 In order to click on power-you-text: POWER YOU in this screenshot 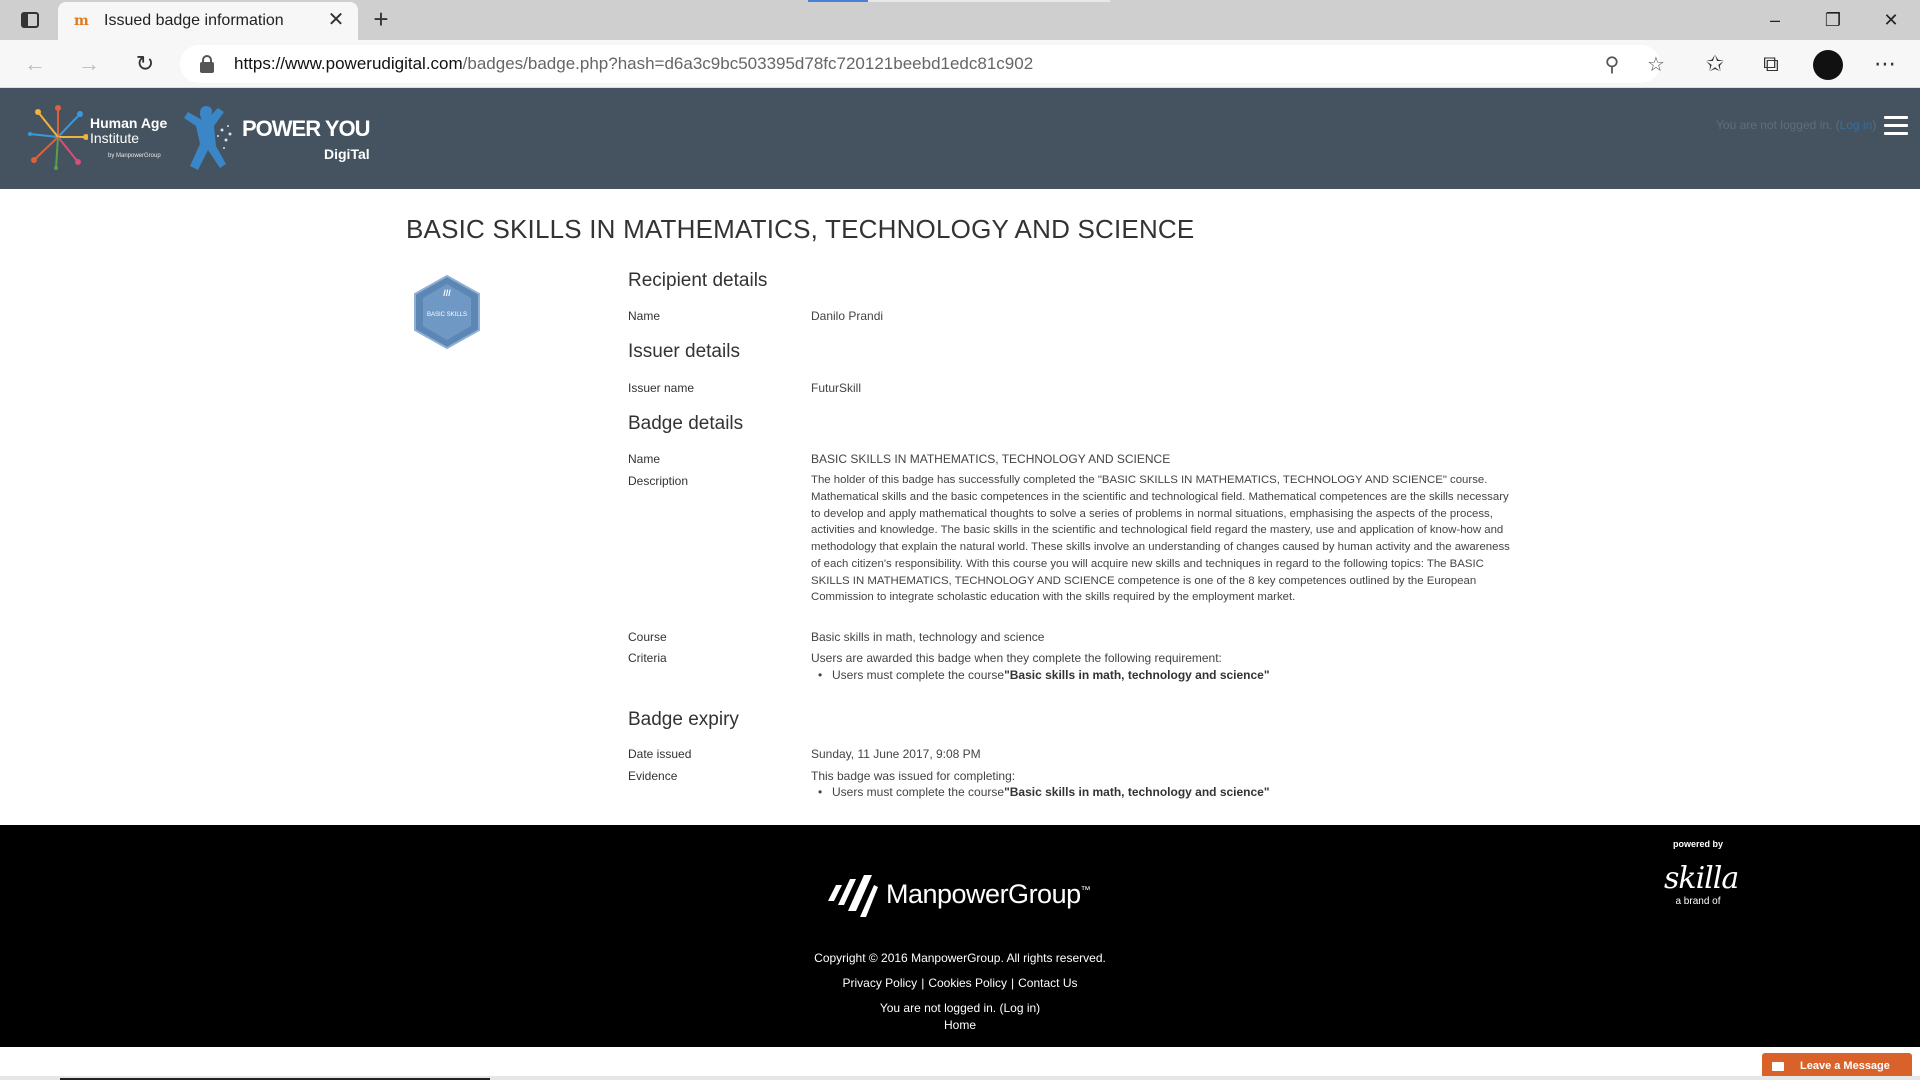, I will do `click(306, 128)`.